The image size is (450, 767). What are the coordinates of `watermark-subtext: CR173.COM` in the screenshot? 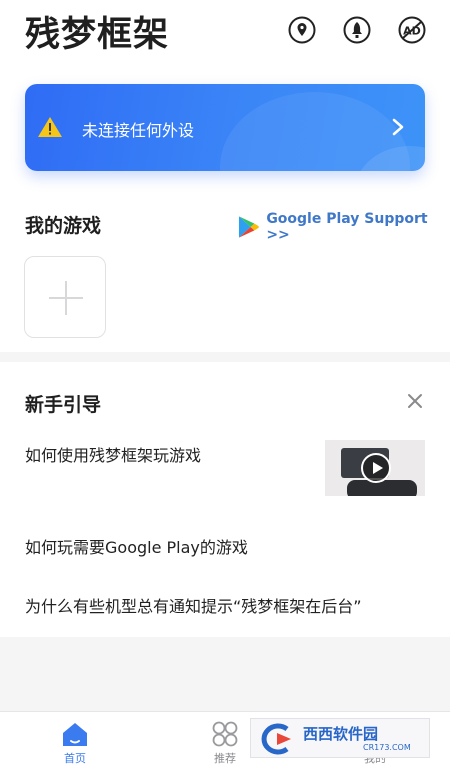 It's located at (387, 747).